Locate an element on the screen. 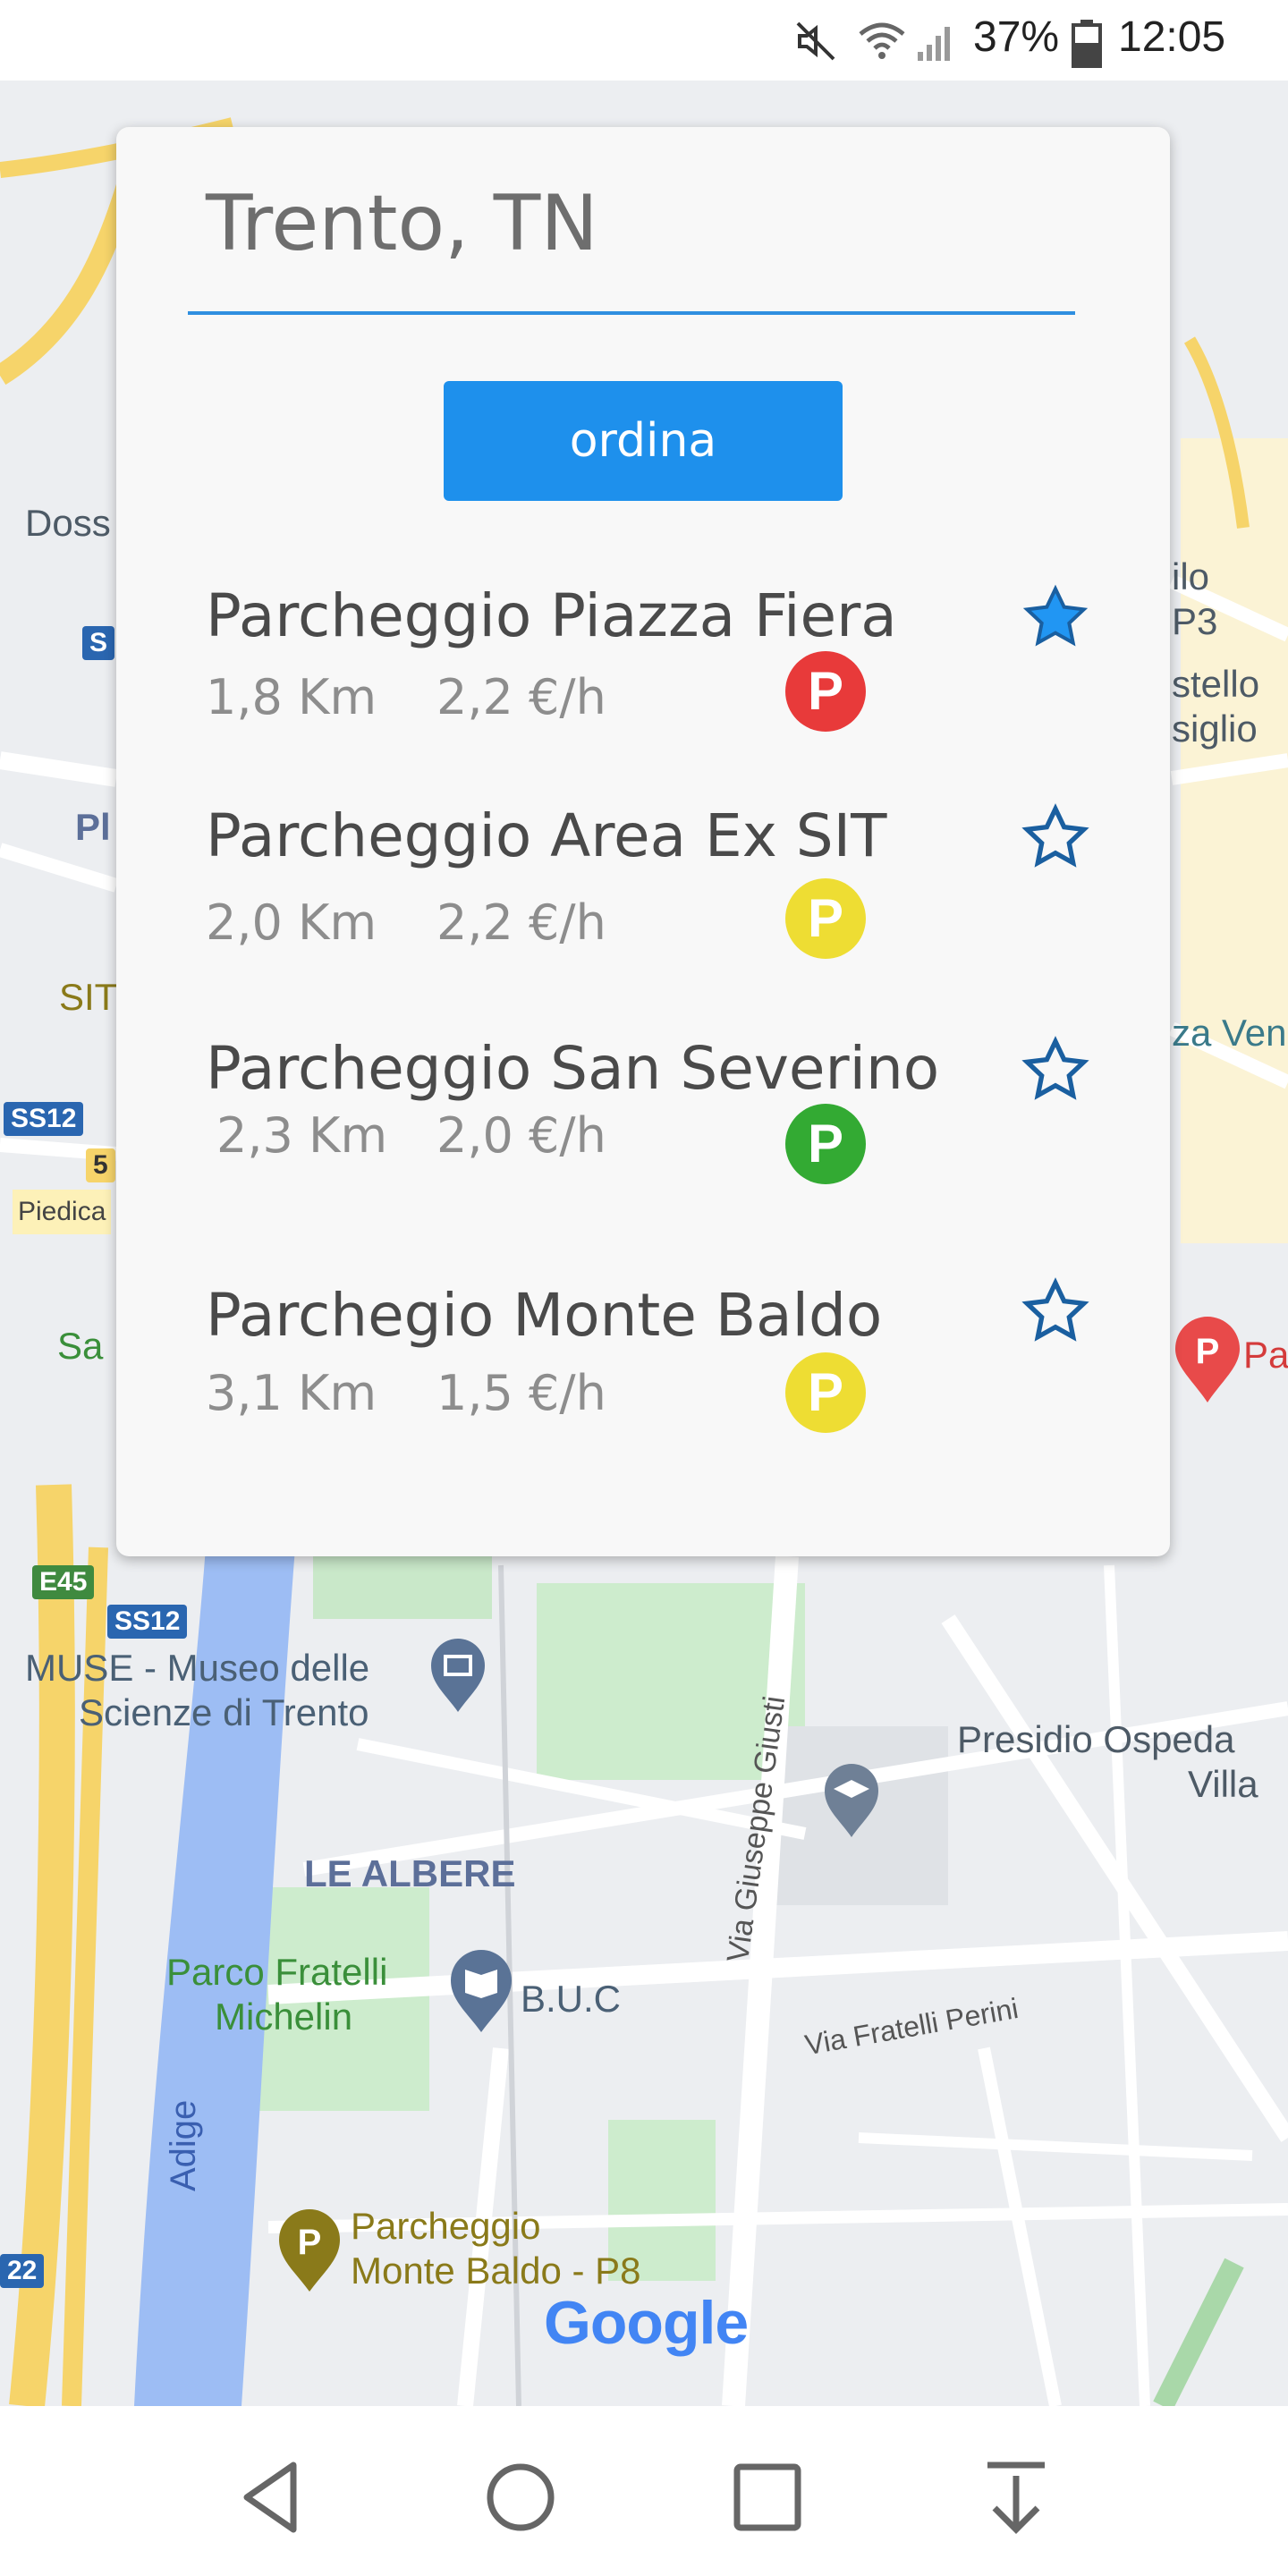 This screenshot has height=2576, width=1288. map-label-stello: stello is located at coordinates (1216, 684).